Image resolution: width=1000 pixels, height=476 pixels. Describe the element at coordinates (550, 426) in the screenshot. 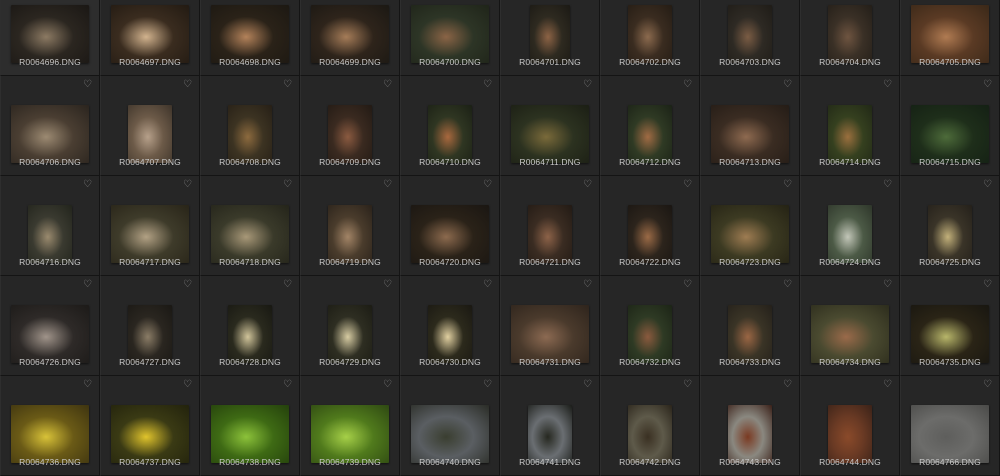

I see `photo-cell: ♡ R0064741.DNG` at that location.